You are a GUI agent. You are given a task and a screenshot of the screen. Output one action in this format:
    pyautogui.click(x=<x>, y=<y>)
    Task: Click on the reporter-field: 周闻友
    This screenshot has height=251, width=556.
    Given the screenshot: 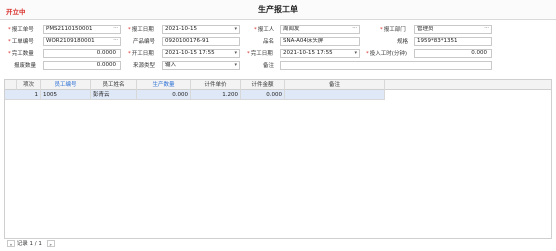 What is the action you would take?
    pyautogui.click(x=320, y=29)
    